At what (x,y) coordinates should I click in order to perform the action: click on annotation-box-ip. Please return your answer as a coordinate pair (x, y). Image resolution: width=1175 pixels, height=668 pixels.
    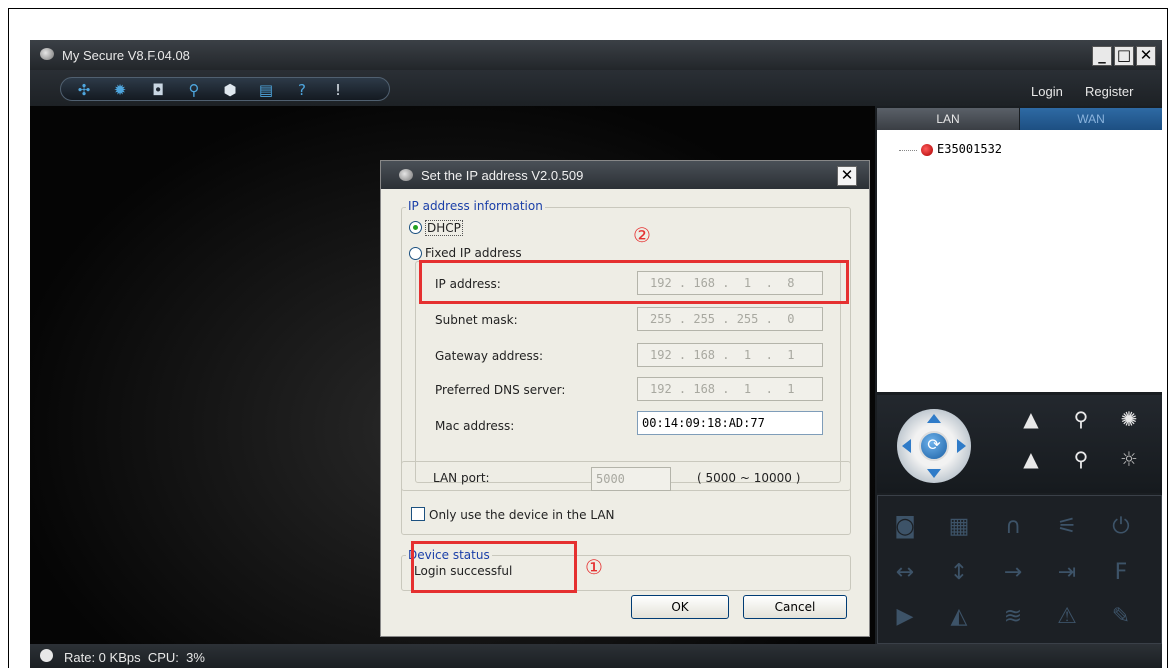
    Looking at the image, I should click on (634, 282).